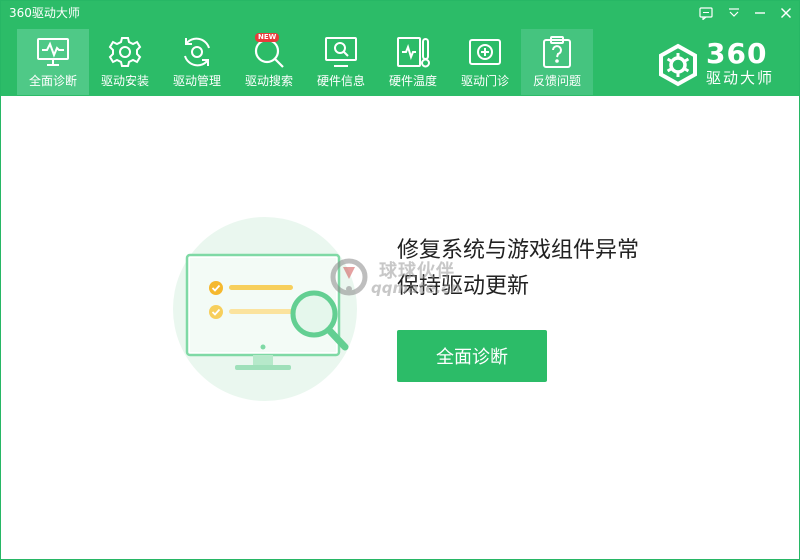 The image size is (800, 560). What do you see at coordinates (485, 52) in the screenshot?
I see `first-aid-icon` at bounding box center [485, 52].